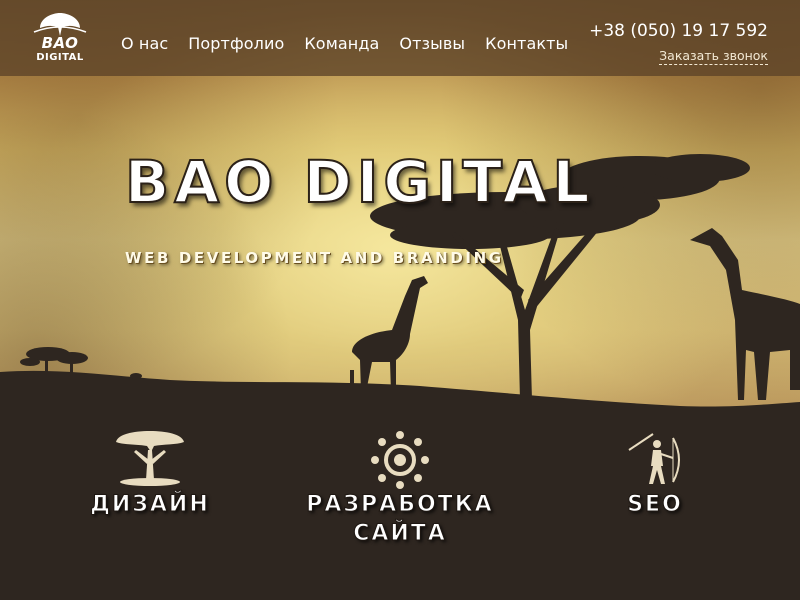 The height and width of the screenshot is (600, 800). I want to click on request-callback-link: Заказать звонок, so click(713, 56).